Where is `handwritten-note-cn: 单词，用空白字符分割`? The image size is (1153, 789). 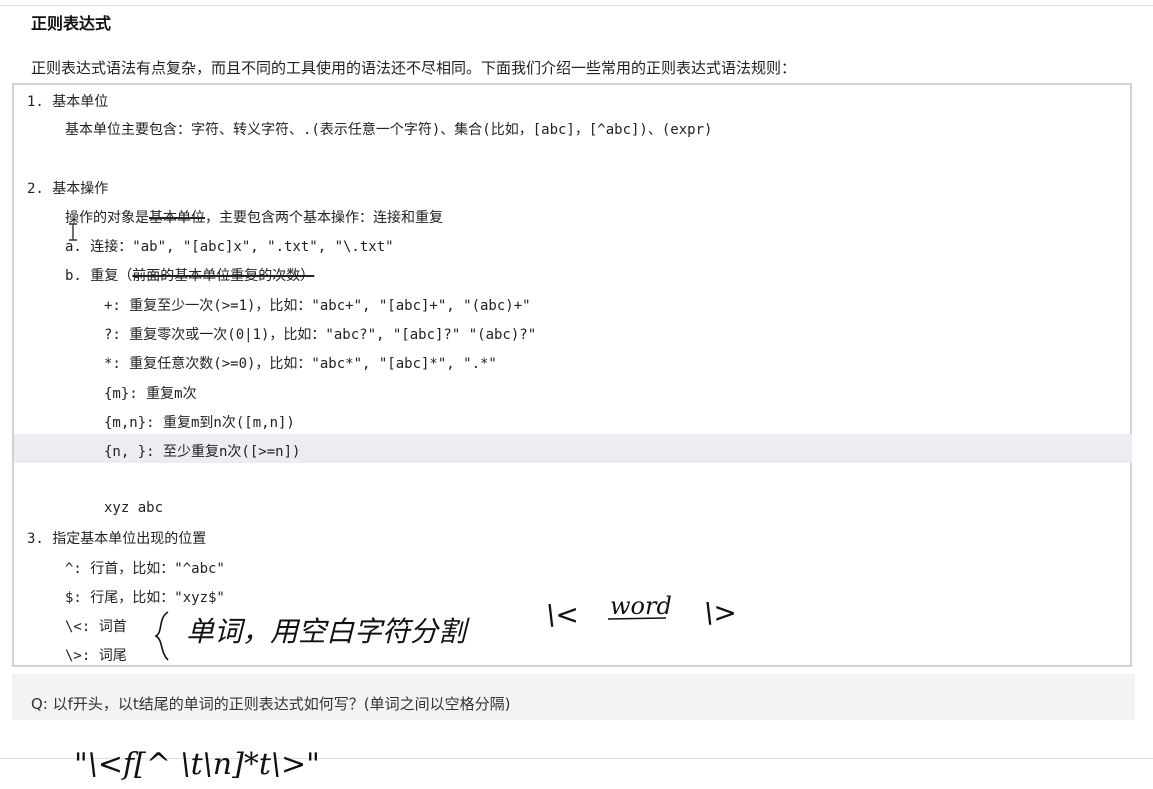 handwritten-note-cn: 单词，用空白字符分割 is located at coordinates (328, 631).